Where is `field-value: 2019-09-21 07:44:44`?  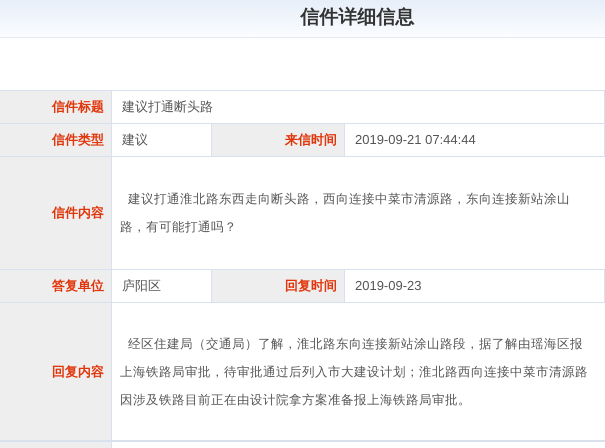 field-value: 2019-09-21 07:44:44 is located at coordinates (415, 140).